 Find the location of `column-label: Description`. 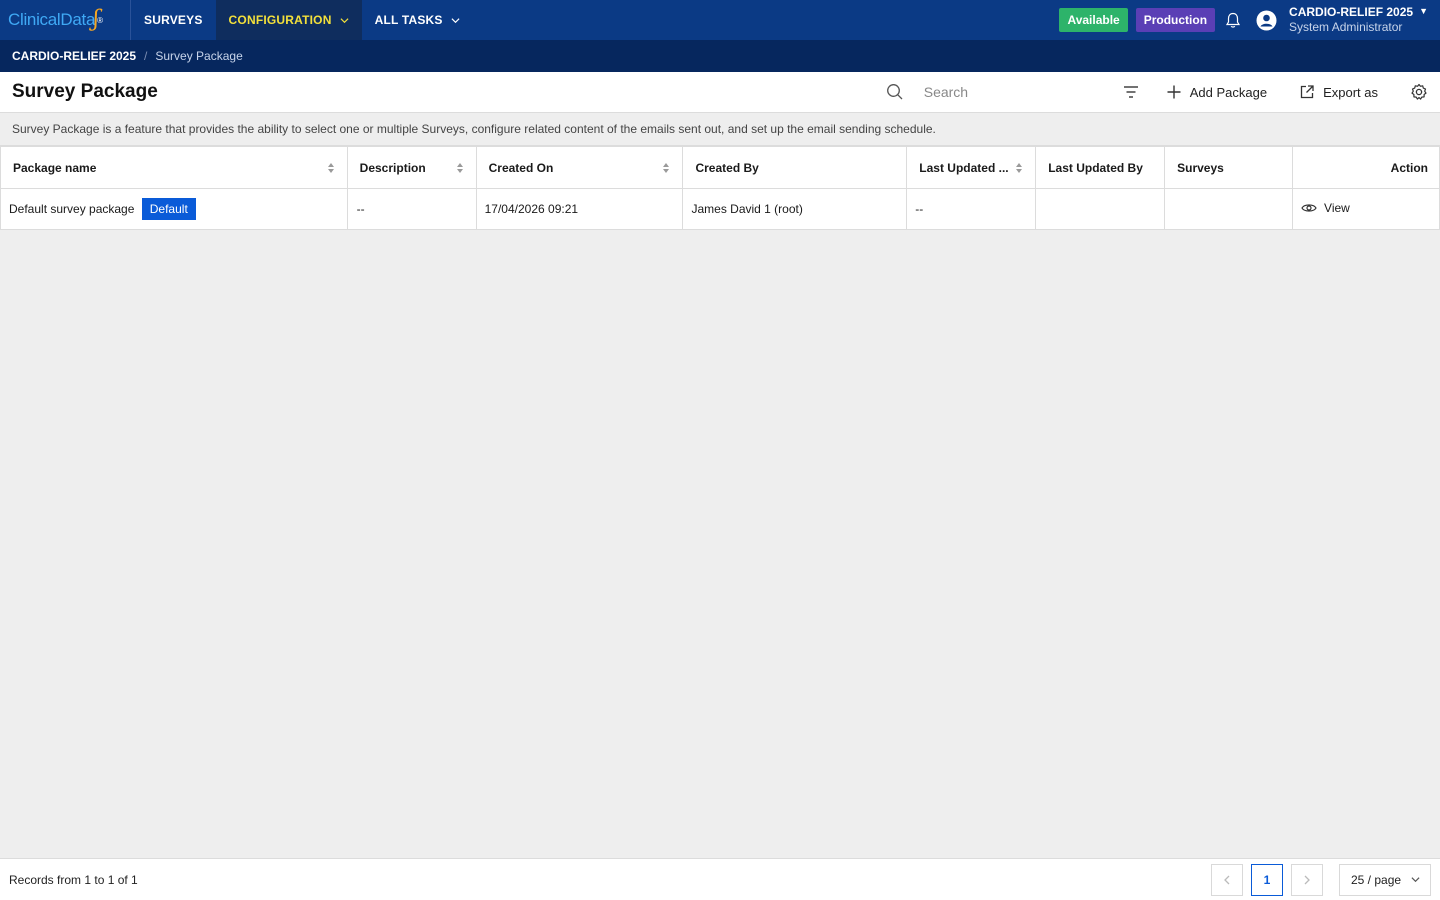

column-label: Description is located at coordinates (392, 167).